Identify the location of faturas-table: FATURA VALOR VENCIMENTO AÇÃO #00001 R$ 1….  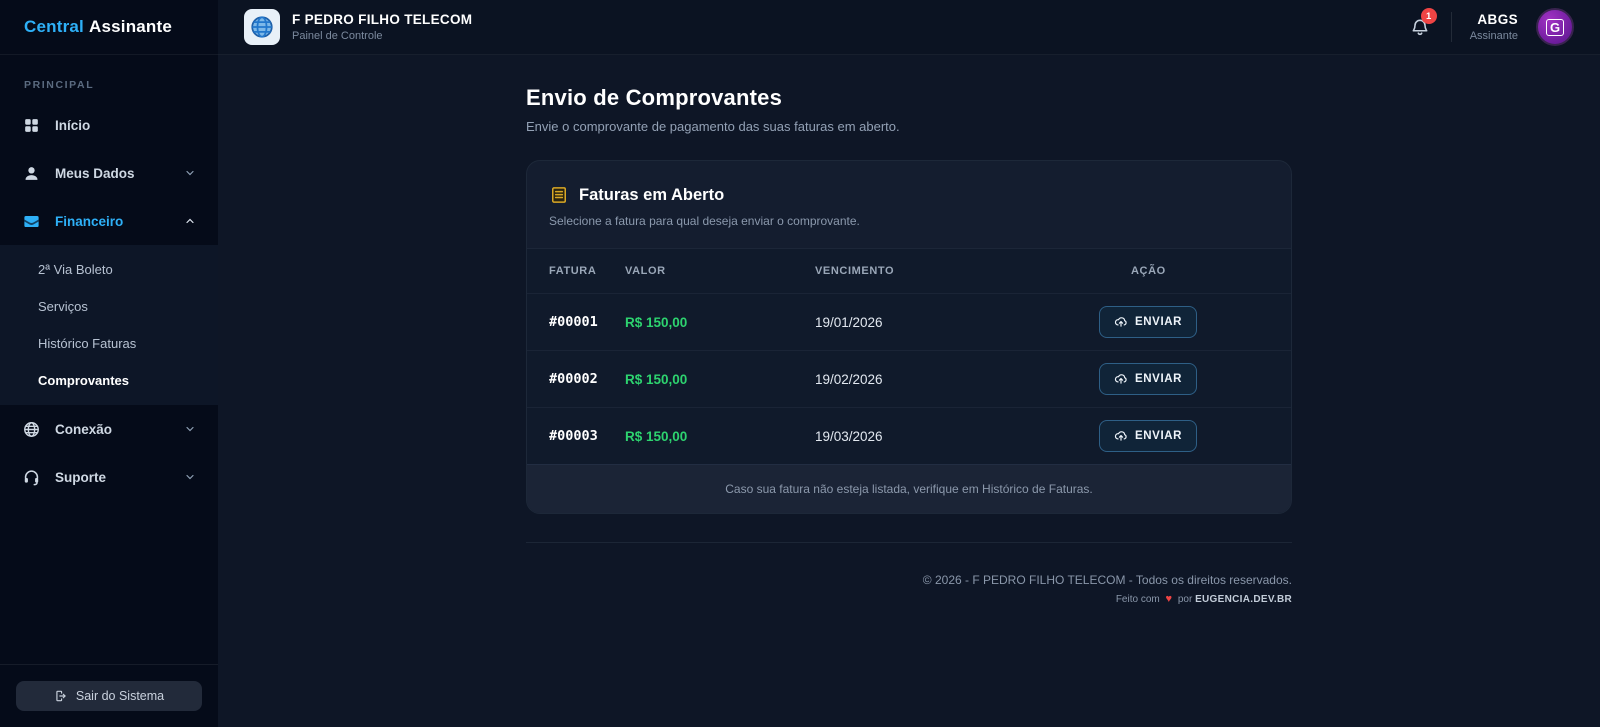
(909, 356).